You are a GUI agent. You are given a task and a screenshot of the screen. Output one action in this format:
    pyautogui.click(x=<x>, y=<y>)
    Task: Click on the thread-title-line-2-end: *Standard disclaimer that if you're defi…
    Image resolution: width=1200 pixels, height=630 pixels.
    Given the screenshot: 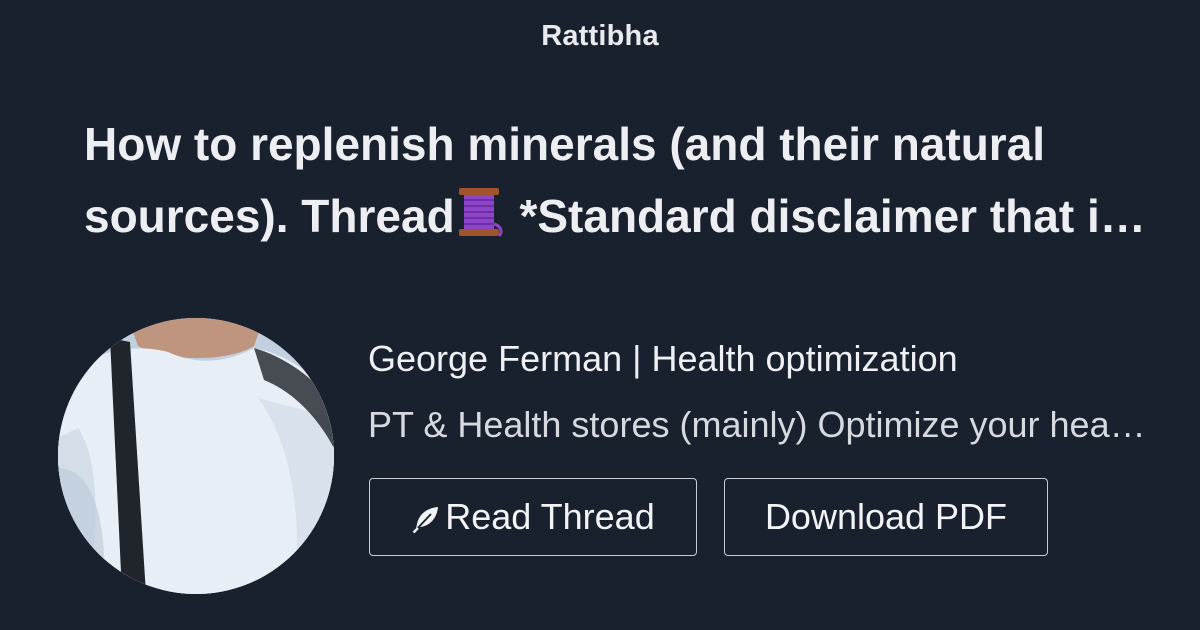 What is the action you would take?
    pyautogui.click(x=835, y=216)
    